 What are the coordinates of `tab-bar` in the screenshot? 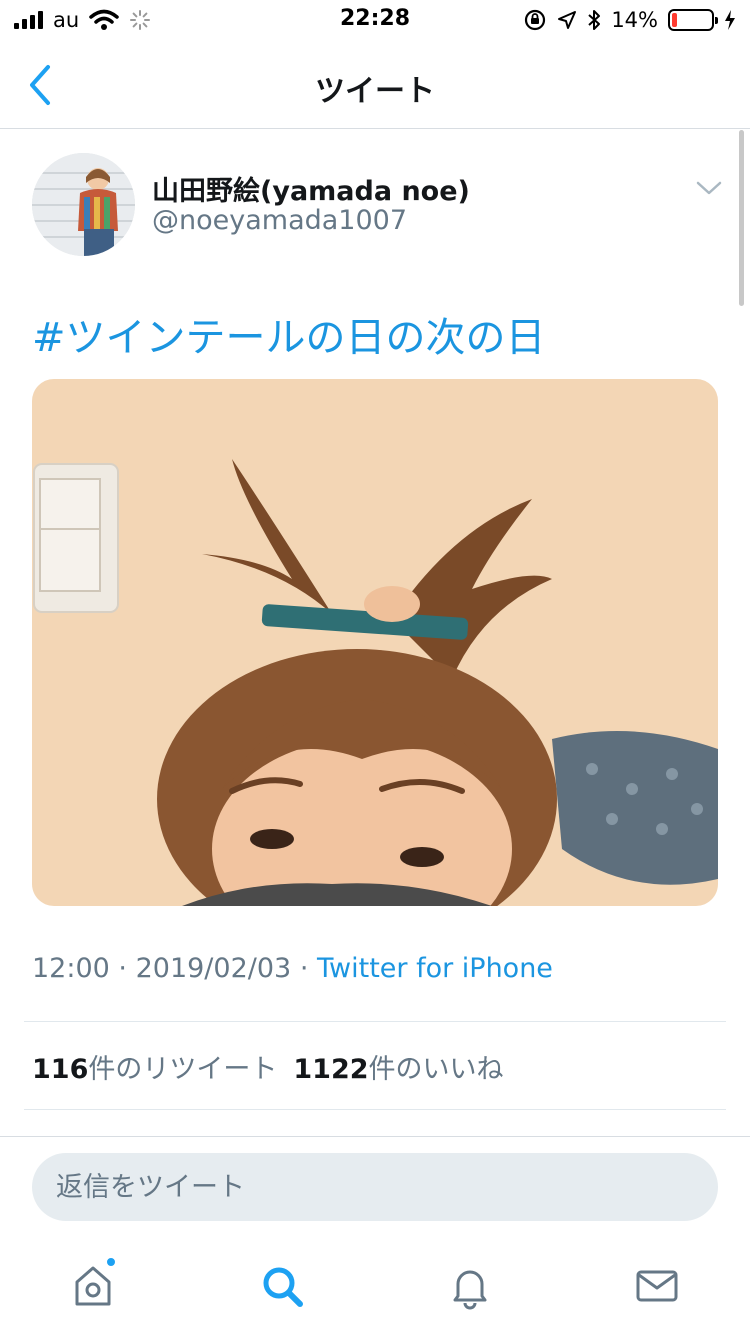 It's located at (375, 1285).